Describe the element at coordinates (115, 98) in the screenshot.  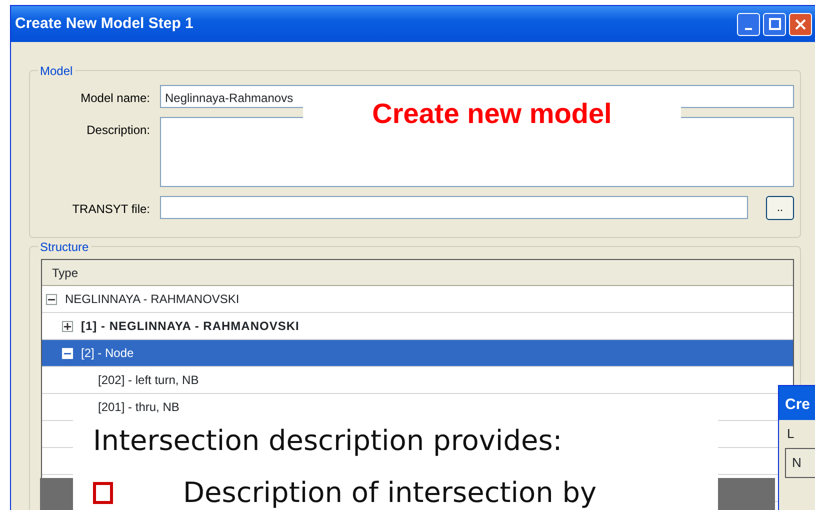
I see `field-label: Model name:` at that location.